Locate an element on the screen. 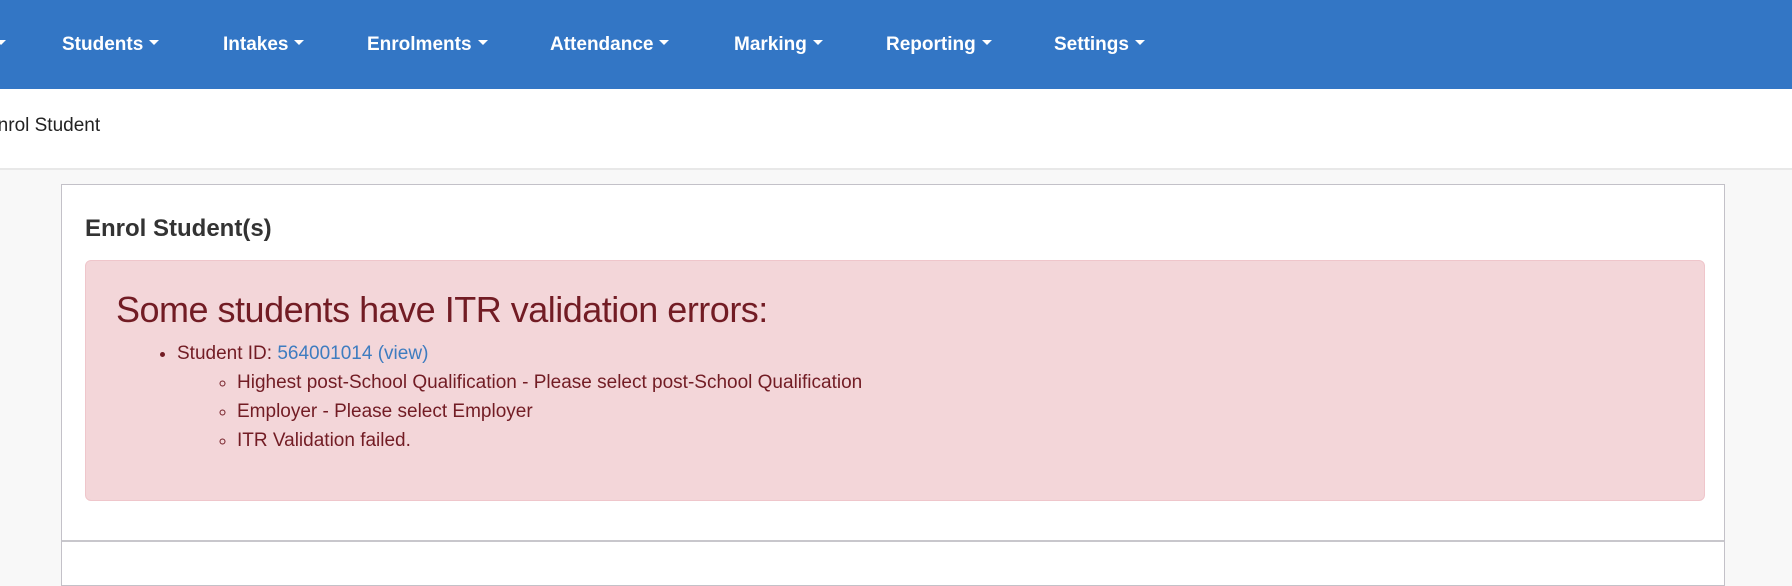  list-item: Employer - Please select Employer is located at coordinates (549, 411).